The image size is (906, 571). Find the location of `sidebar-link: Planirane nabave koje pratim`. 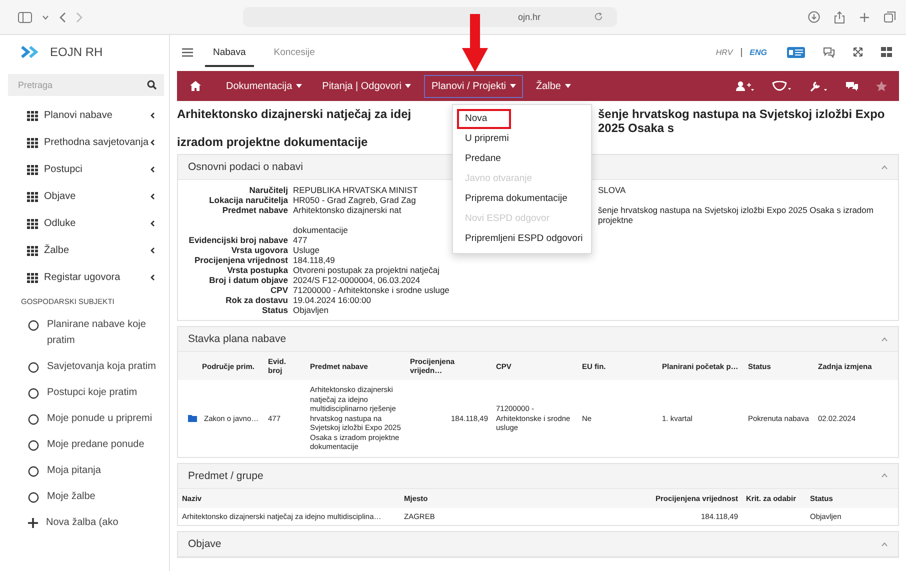

sidebar-link: Planirane nabave koje pratim is located at coordinates (84, 333).